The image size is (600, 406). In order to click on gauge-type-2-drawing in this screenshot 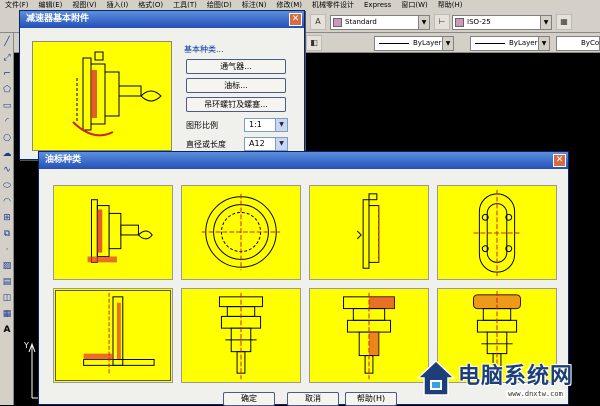, I will do `click(241, 232)`.